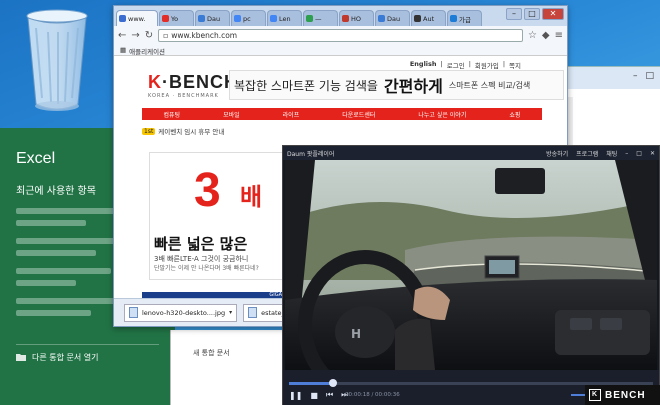 The image size is (660, 405). Describe the element at coordinates (230, 312) in the screenshot. I see `chevron-down-icon: ▾` at that location.